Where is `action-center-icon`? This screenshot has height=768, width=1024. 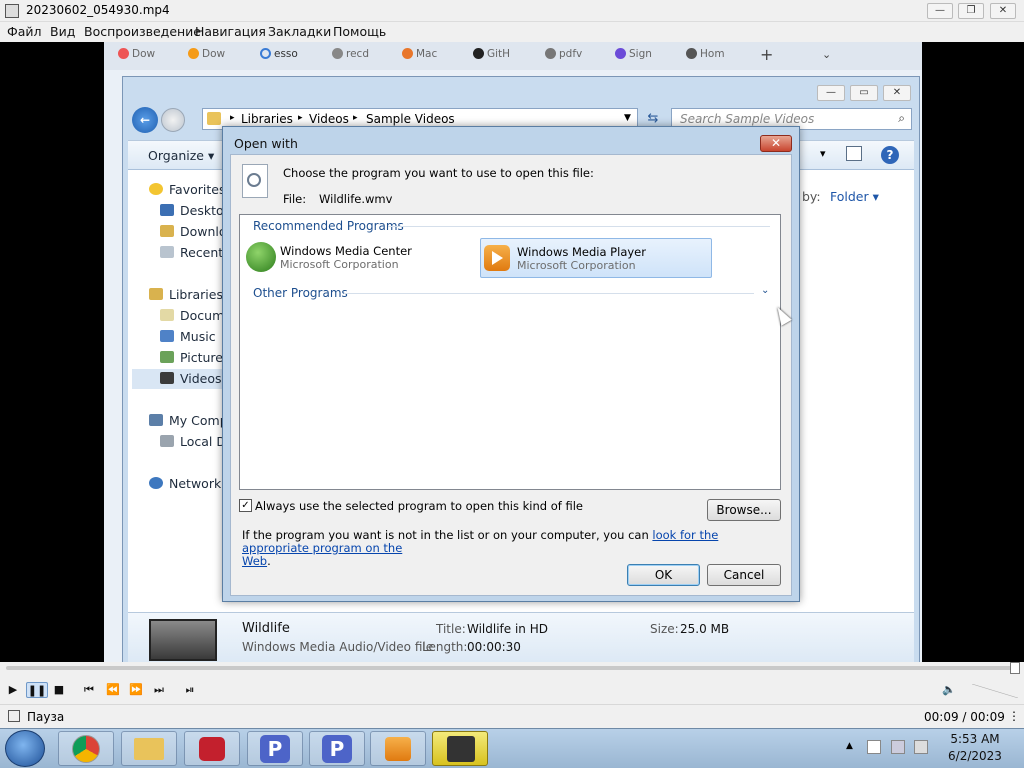 action-center-icon is located at coordinates (874, 747).